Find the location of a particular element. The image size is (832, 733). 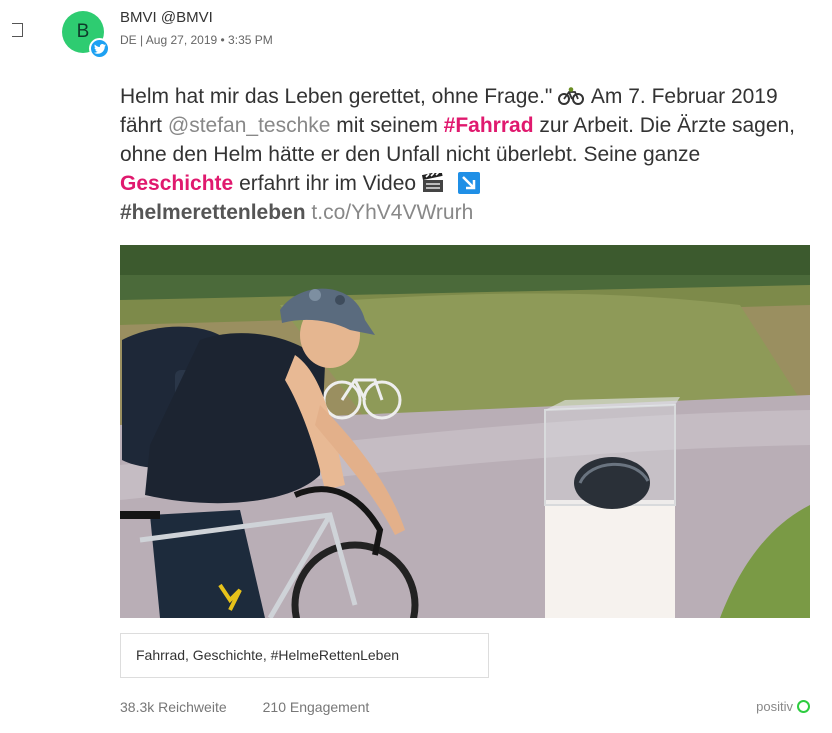

reach-stat: 38.3k Reichweite is located at coordinates (173, 707).